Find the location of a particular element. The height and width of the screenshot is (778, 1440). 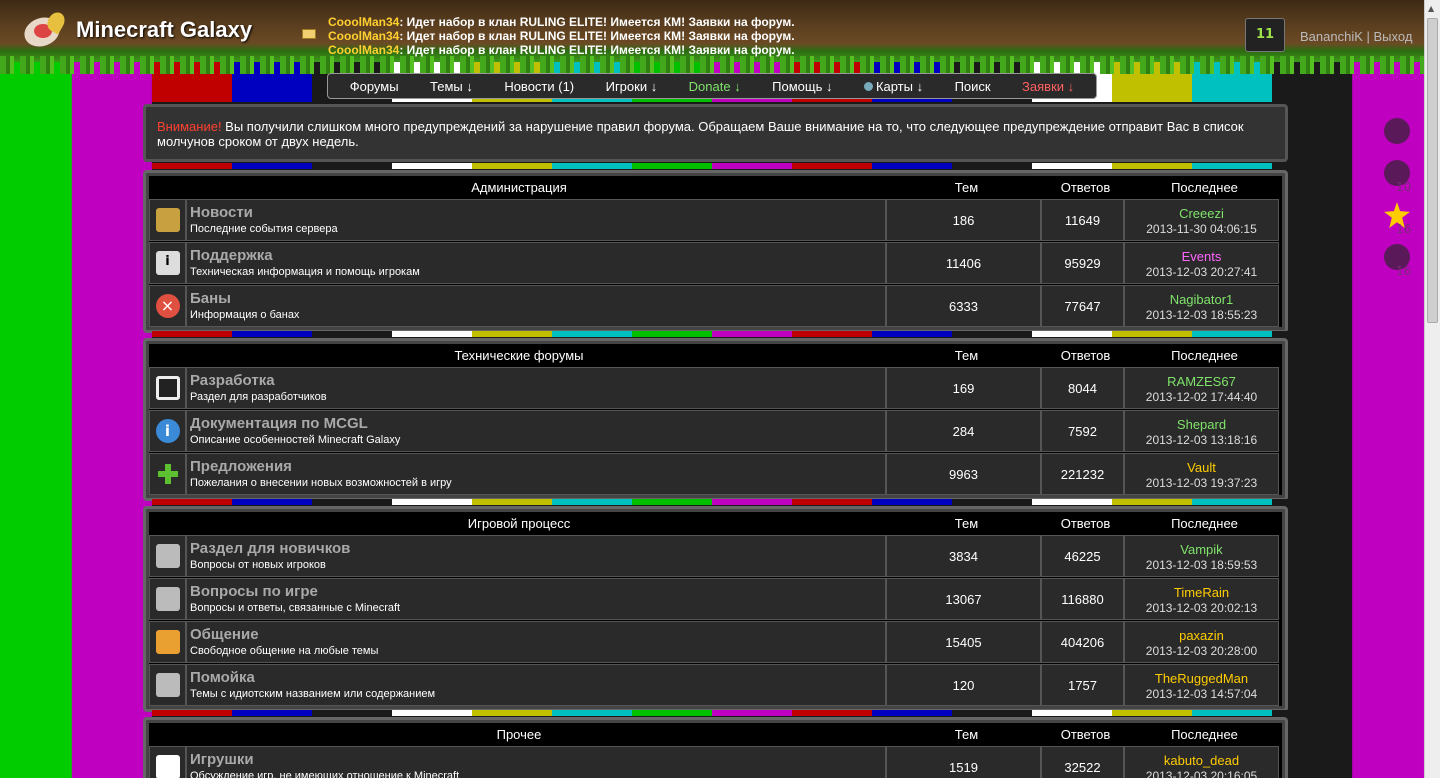

last-post-user-link: Shepard is located at coordinates (1201, 424).